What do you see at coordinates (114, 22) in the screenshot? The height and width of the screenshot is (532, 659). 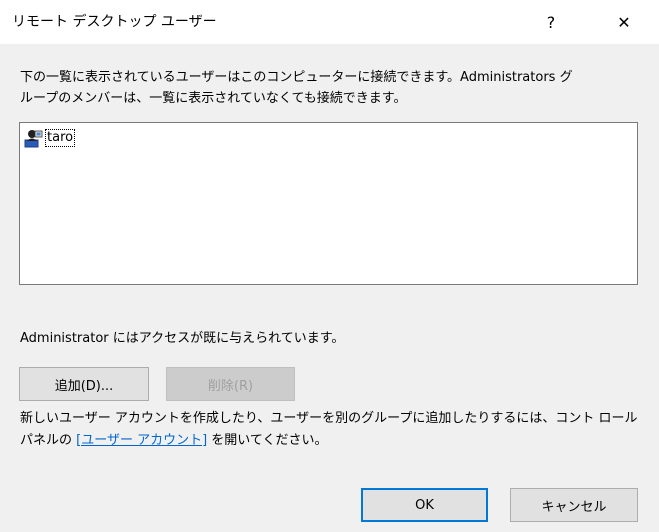 I see `window-title: リモート デスクトップ ユーザー` at bounding box center [114, 22].